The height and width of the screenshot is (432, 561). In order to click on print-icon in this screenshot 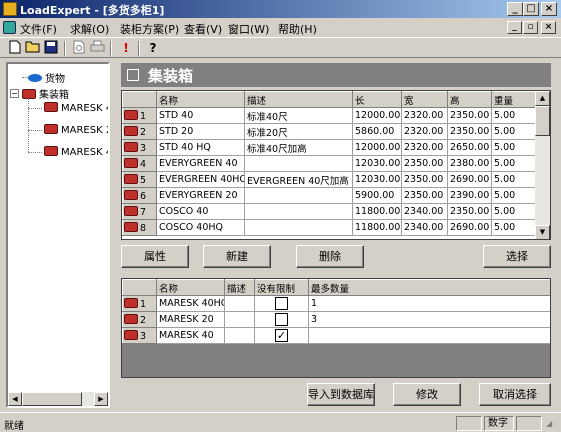, I will do `click(97, 48)`.